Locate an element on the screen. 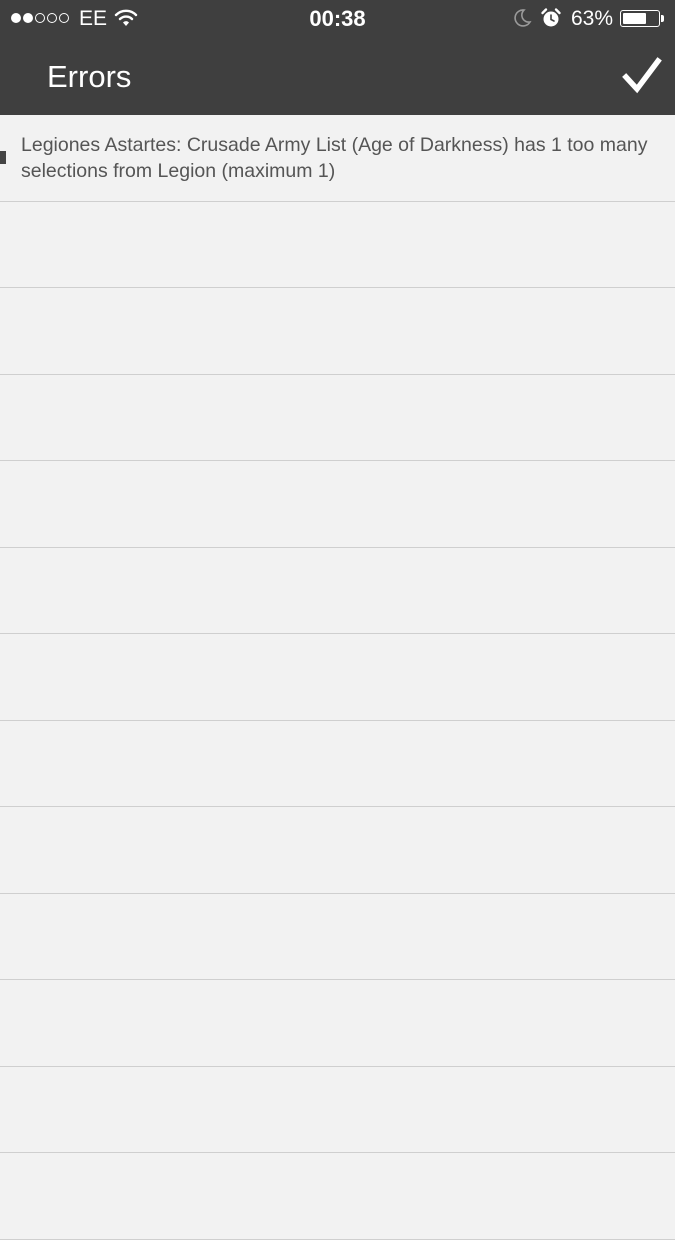  page-title: Errors is located at coordinates (89, 76).